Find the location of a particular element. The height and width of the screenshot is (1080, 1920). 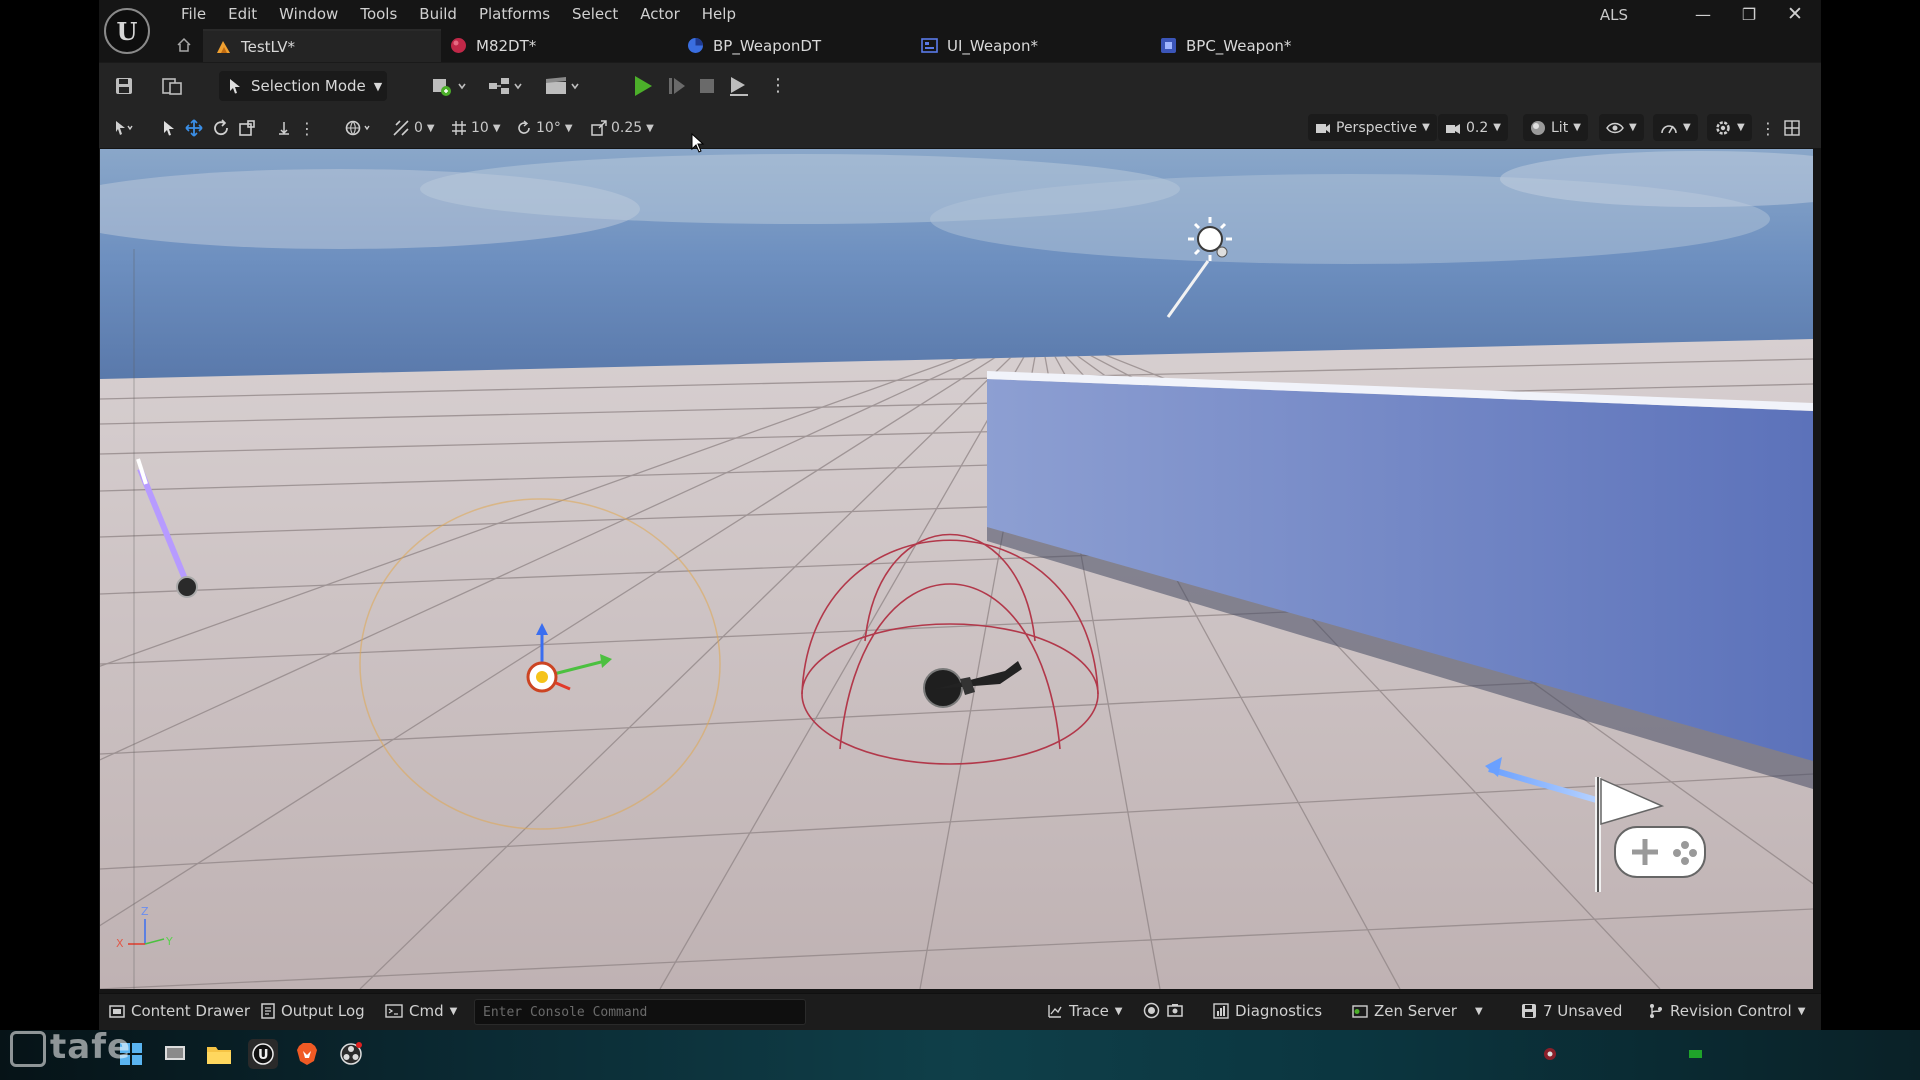

play-icon is located at coordinates (643, 85).